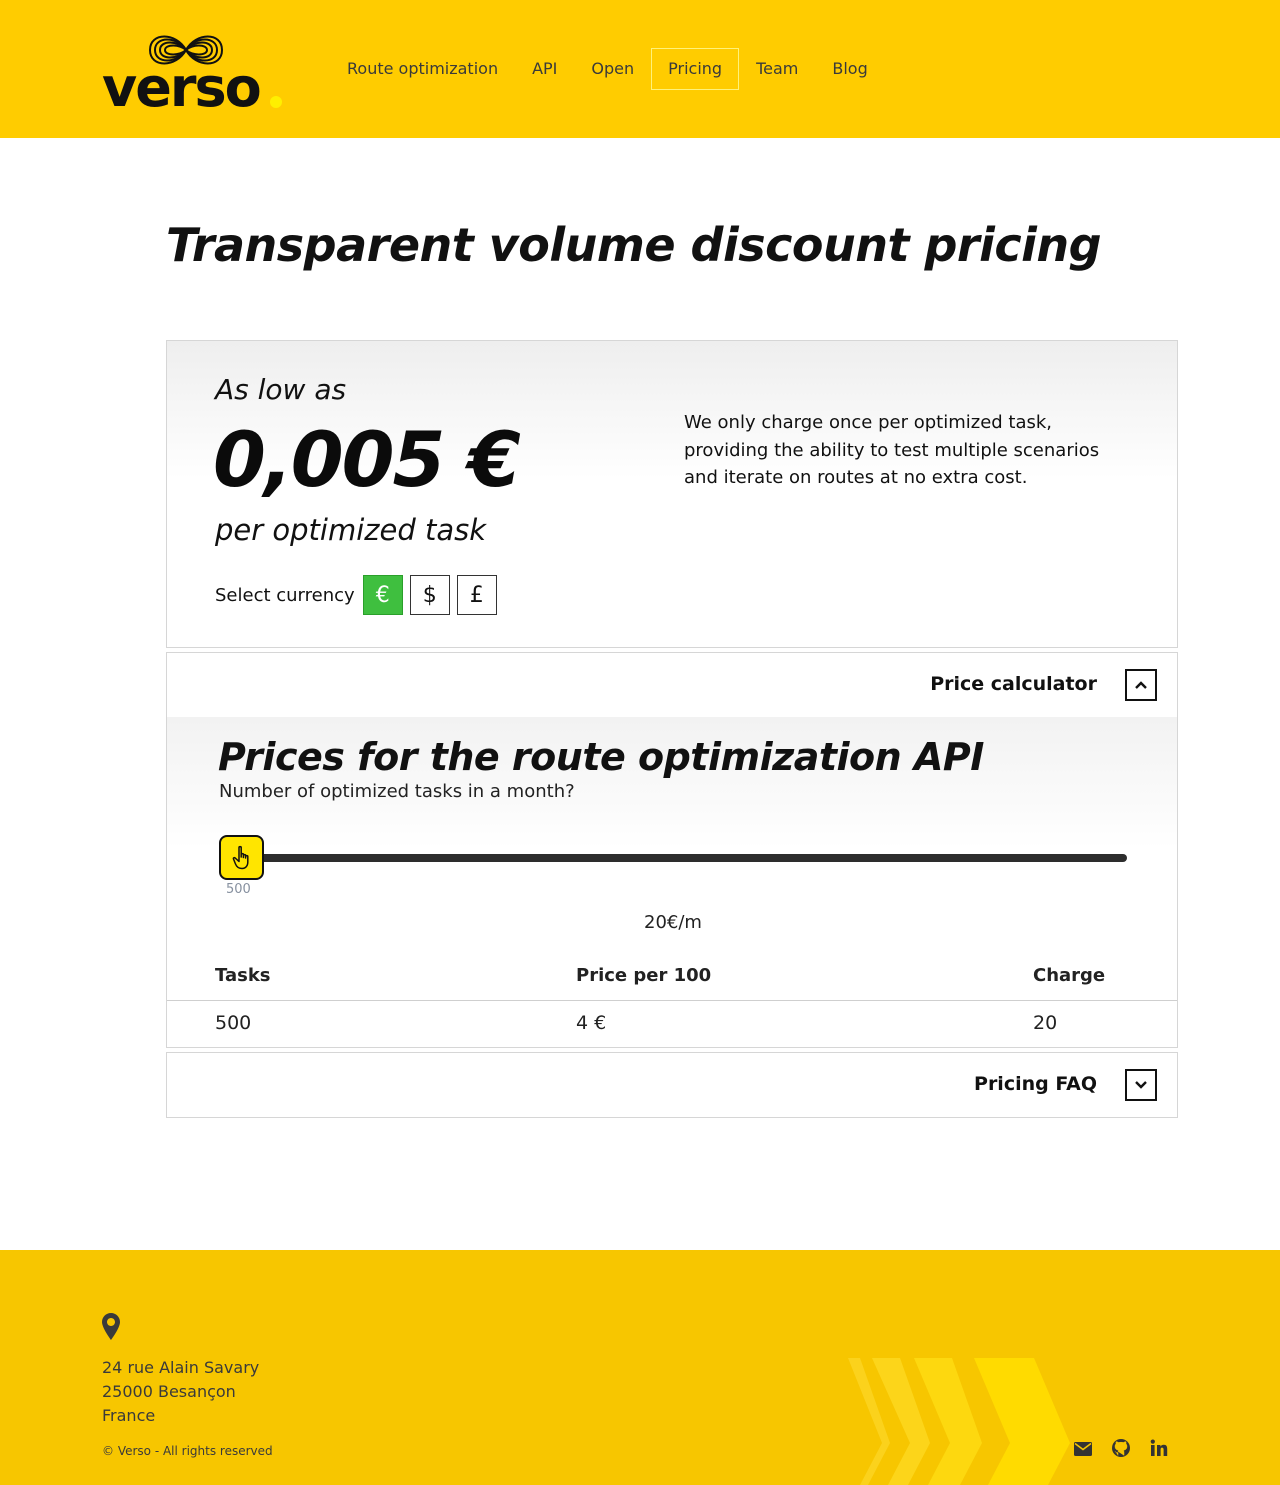 This screenshot has height=1485, width=1280. What do you see at coordinates (169, 1391) in the screenshot?
I see `address-line: 25000 Besançon` at bounding box center [169, 1391].